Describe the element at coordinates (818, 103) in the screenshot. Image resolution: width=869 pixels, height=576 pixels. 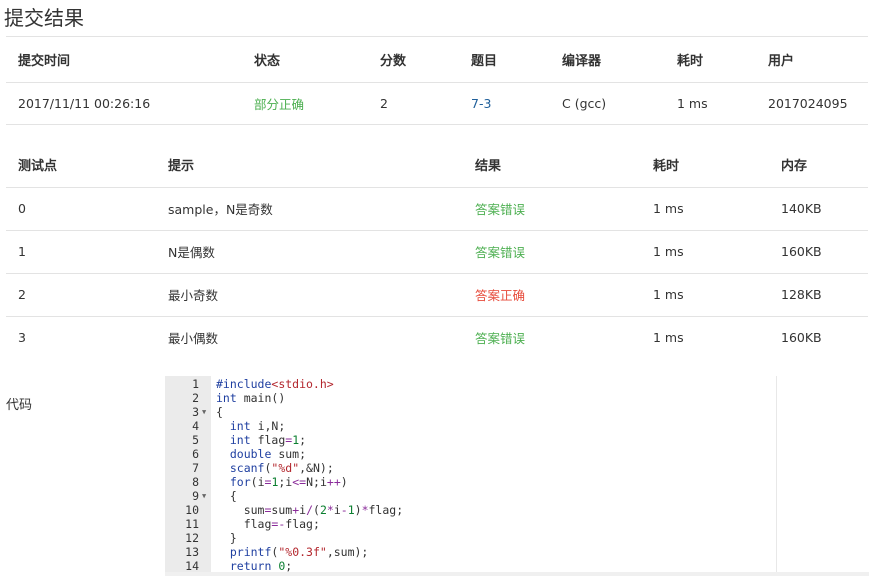
I see `user-value: 2017024095` at that location.